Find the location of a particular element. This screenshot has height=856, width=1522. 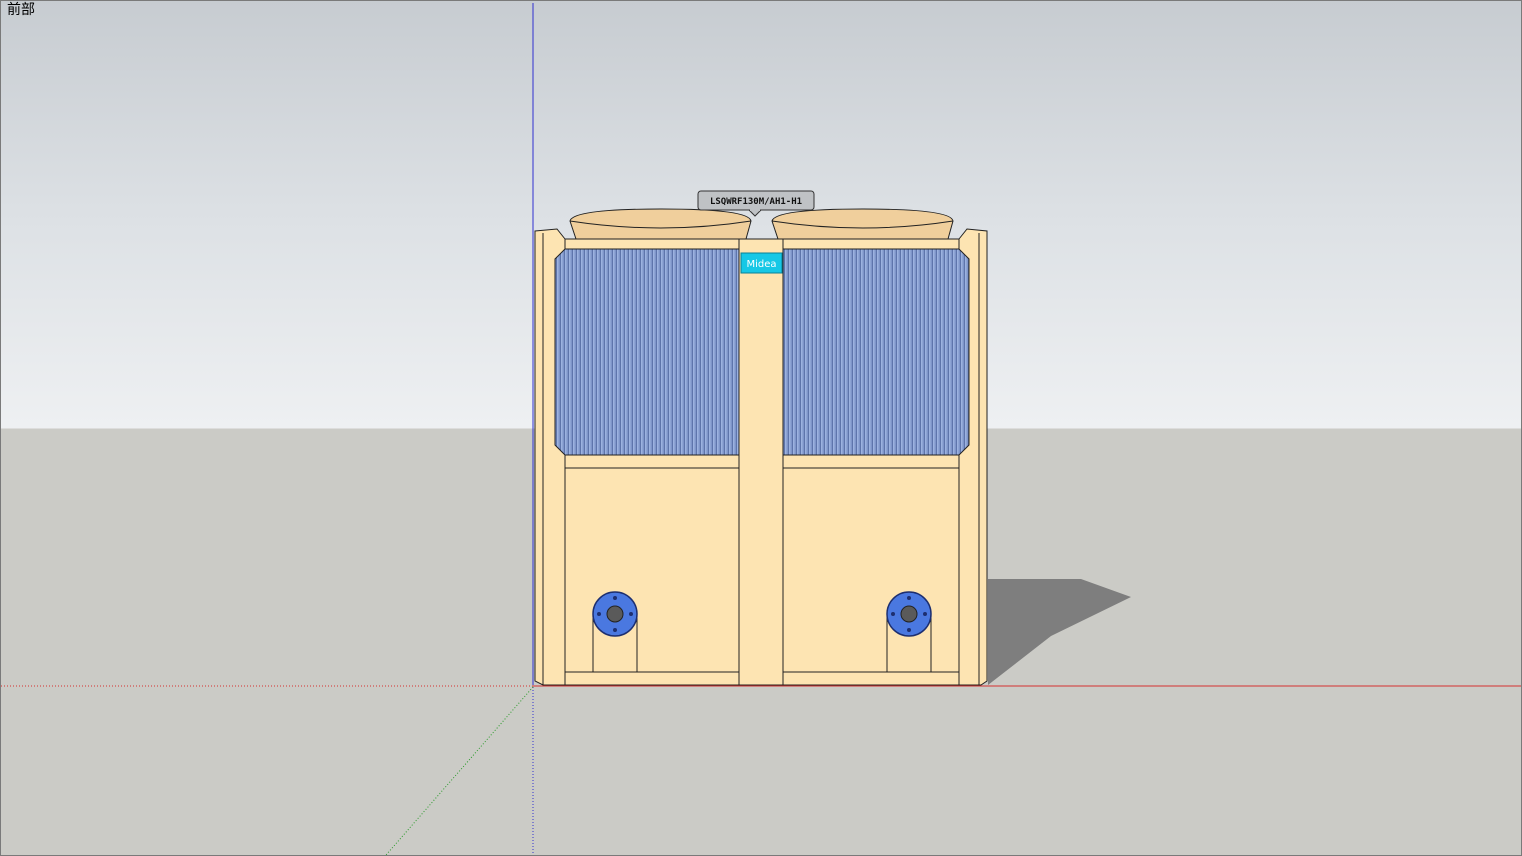

center-column is located at coordinates (761, 462).